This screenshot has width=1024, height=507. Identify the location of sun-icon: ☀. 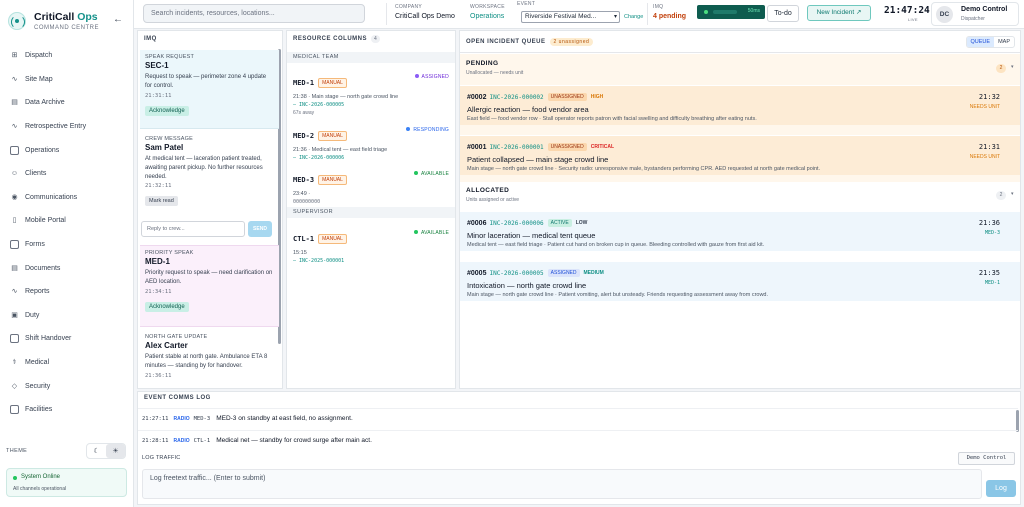
(115, 451).